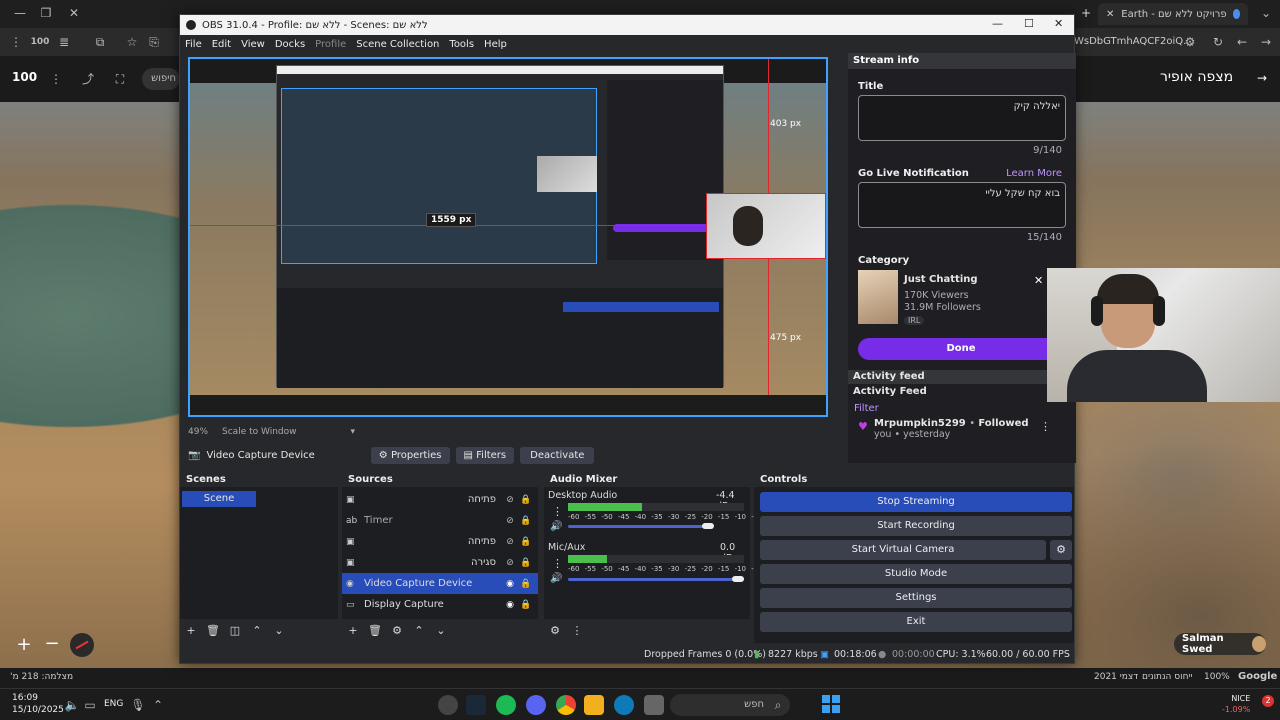 The width and height of the screenshot is (1280, 720). I want to click on start-recording-button: Start Recording, so click(916, 526).